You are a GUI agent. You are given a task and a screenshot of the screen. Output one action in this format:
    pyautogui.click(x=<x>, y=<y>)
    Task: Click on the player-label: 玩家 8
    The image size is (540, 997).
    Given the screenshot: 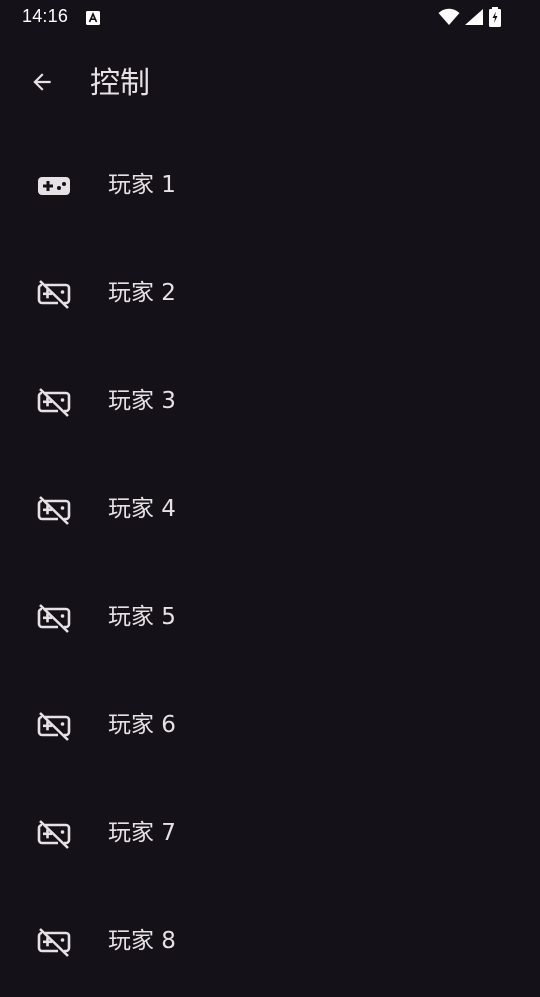 What is the action you would take?
    pyautogui.click(x=142, y=941)
    